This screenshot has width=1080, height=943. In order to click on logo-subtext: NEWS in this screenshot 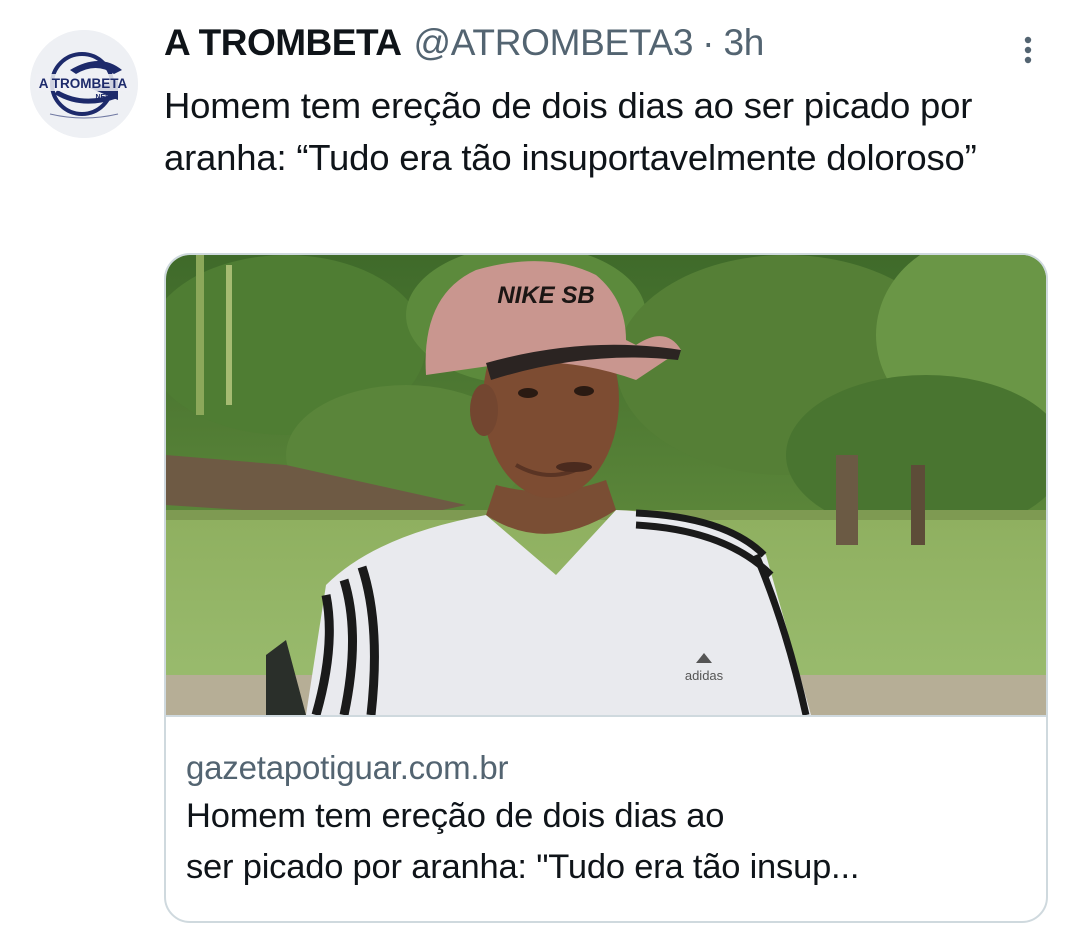, I will do `click(106, 97)`.